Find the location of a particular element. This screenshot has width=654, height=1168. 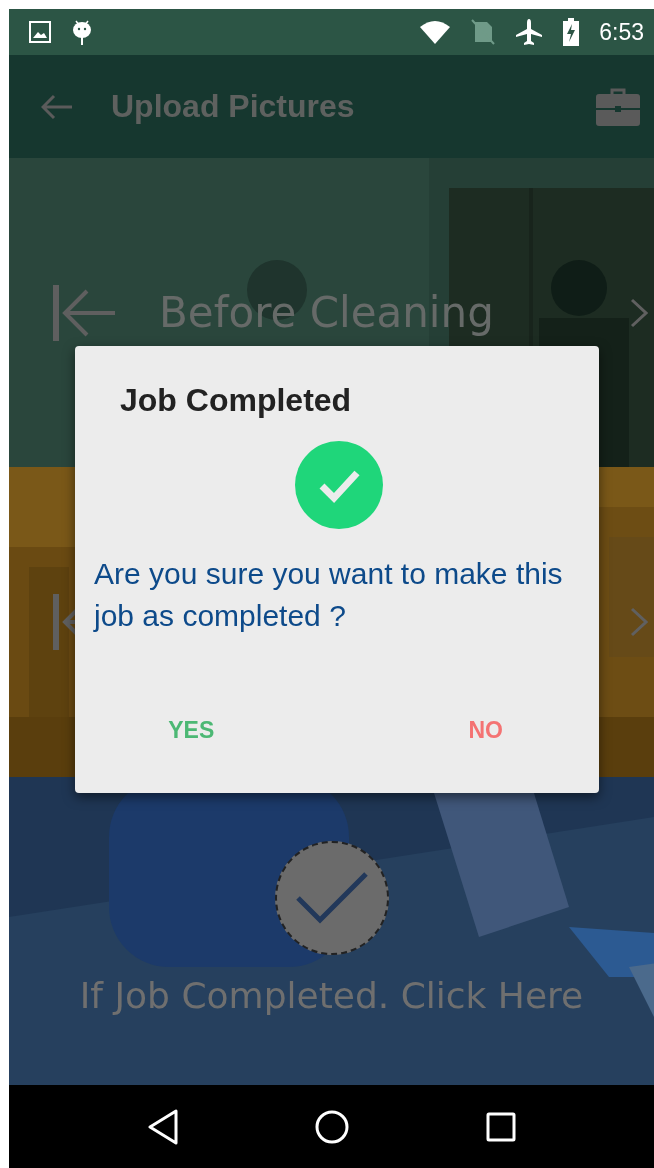

screen-title: Upload Pictures is located at coordinates (233, 106).